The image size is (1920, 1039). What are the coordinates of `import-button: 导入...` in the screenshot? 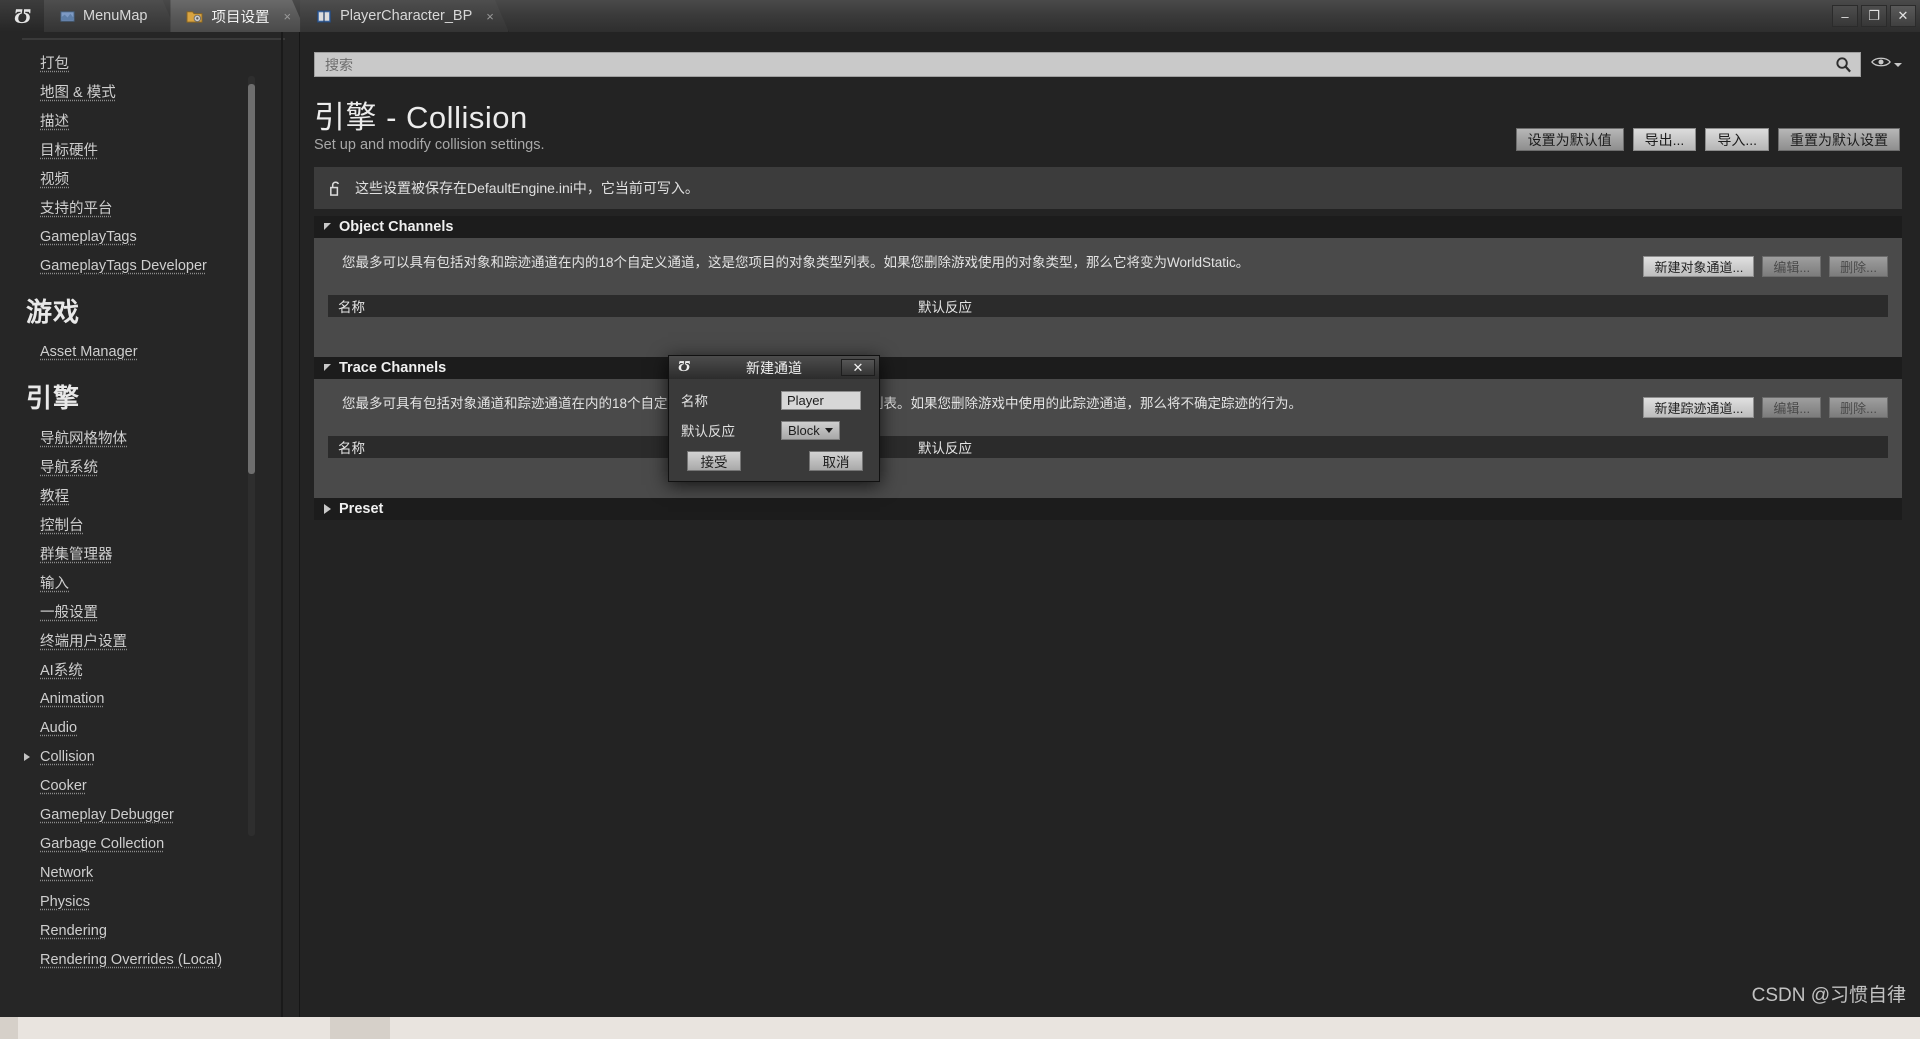 It's located at (1737, 139).